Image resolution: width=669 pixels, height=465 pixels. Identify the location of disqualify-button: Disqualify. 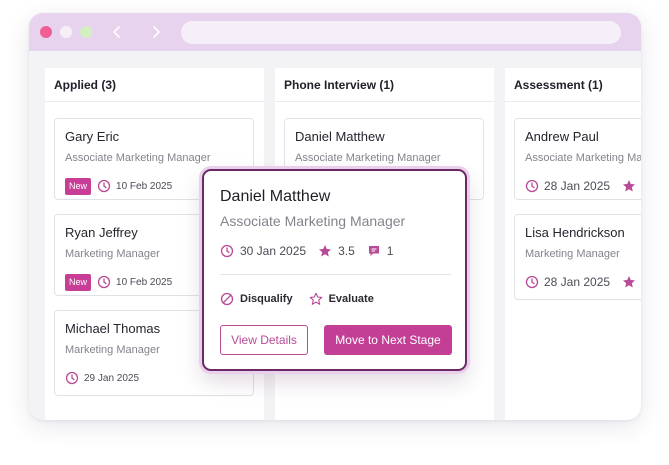
(266, 299).